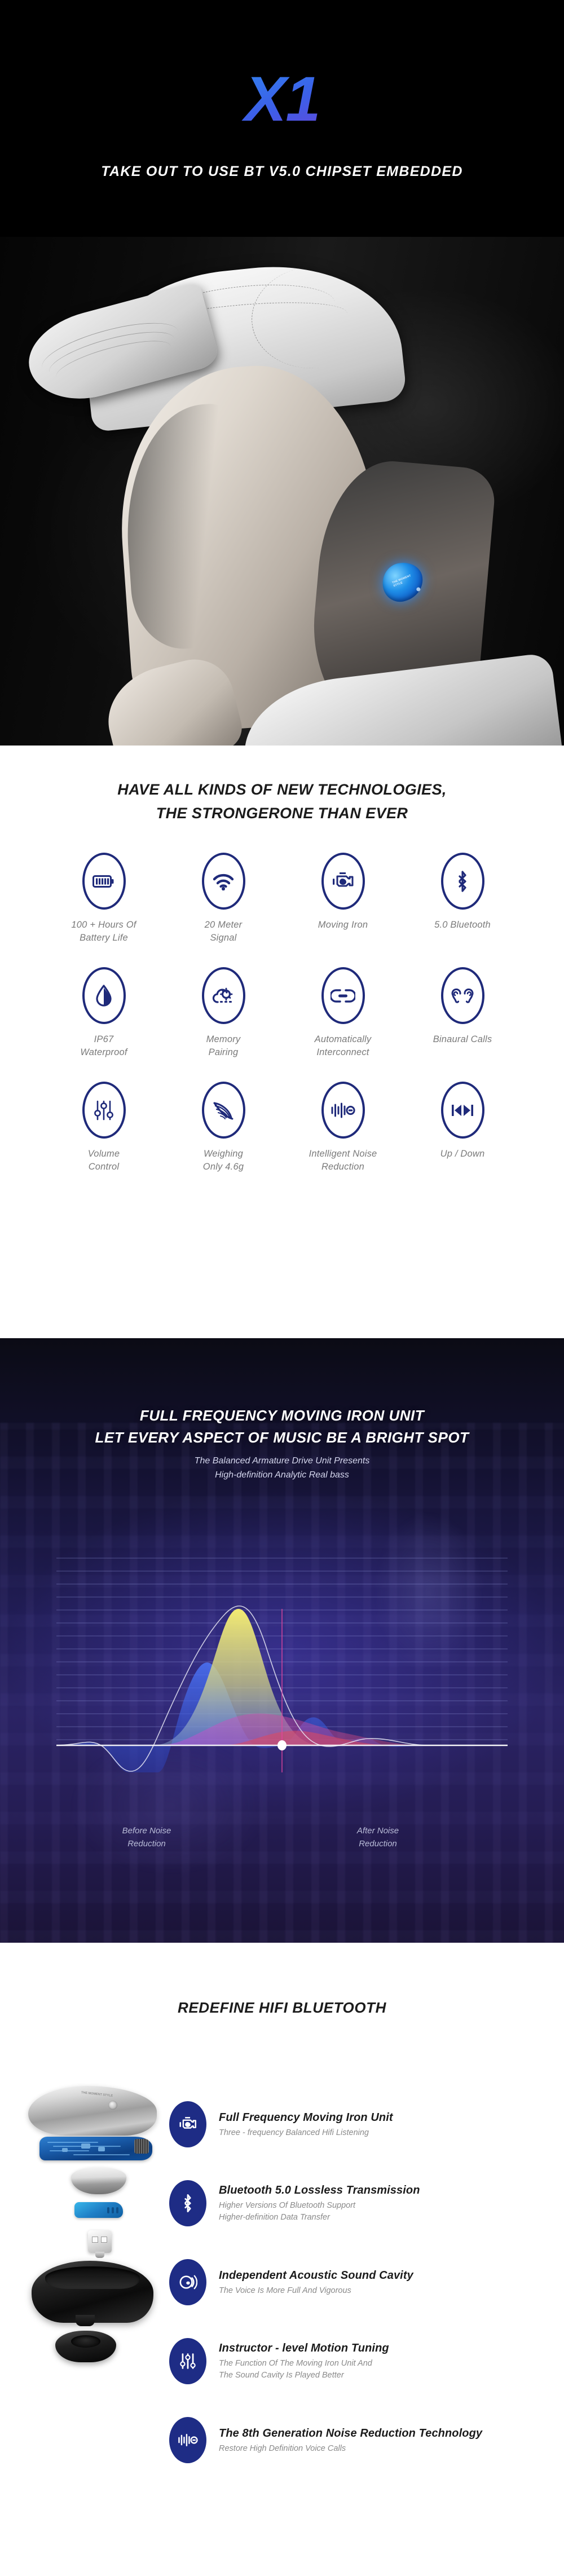 The width and height of the screenshot is (564, 2576). Describe the element at coordinates (104, 995) in the screenshot. I see `water-drop-icon` at that location.